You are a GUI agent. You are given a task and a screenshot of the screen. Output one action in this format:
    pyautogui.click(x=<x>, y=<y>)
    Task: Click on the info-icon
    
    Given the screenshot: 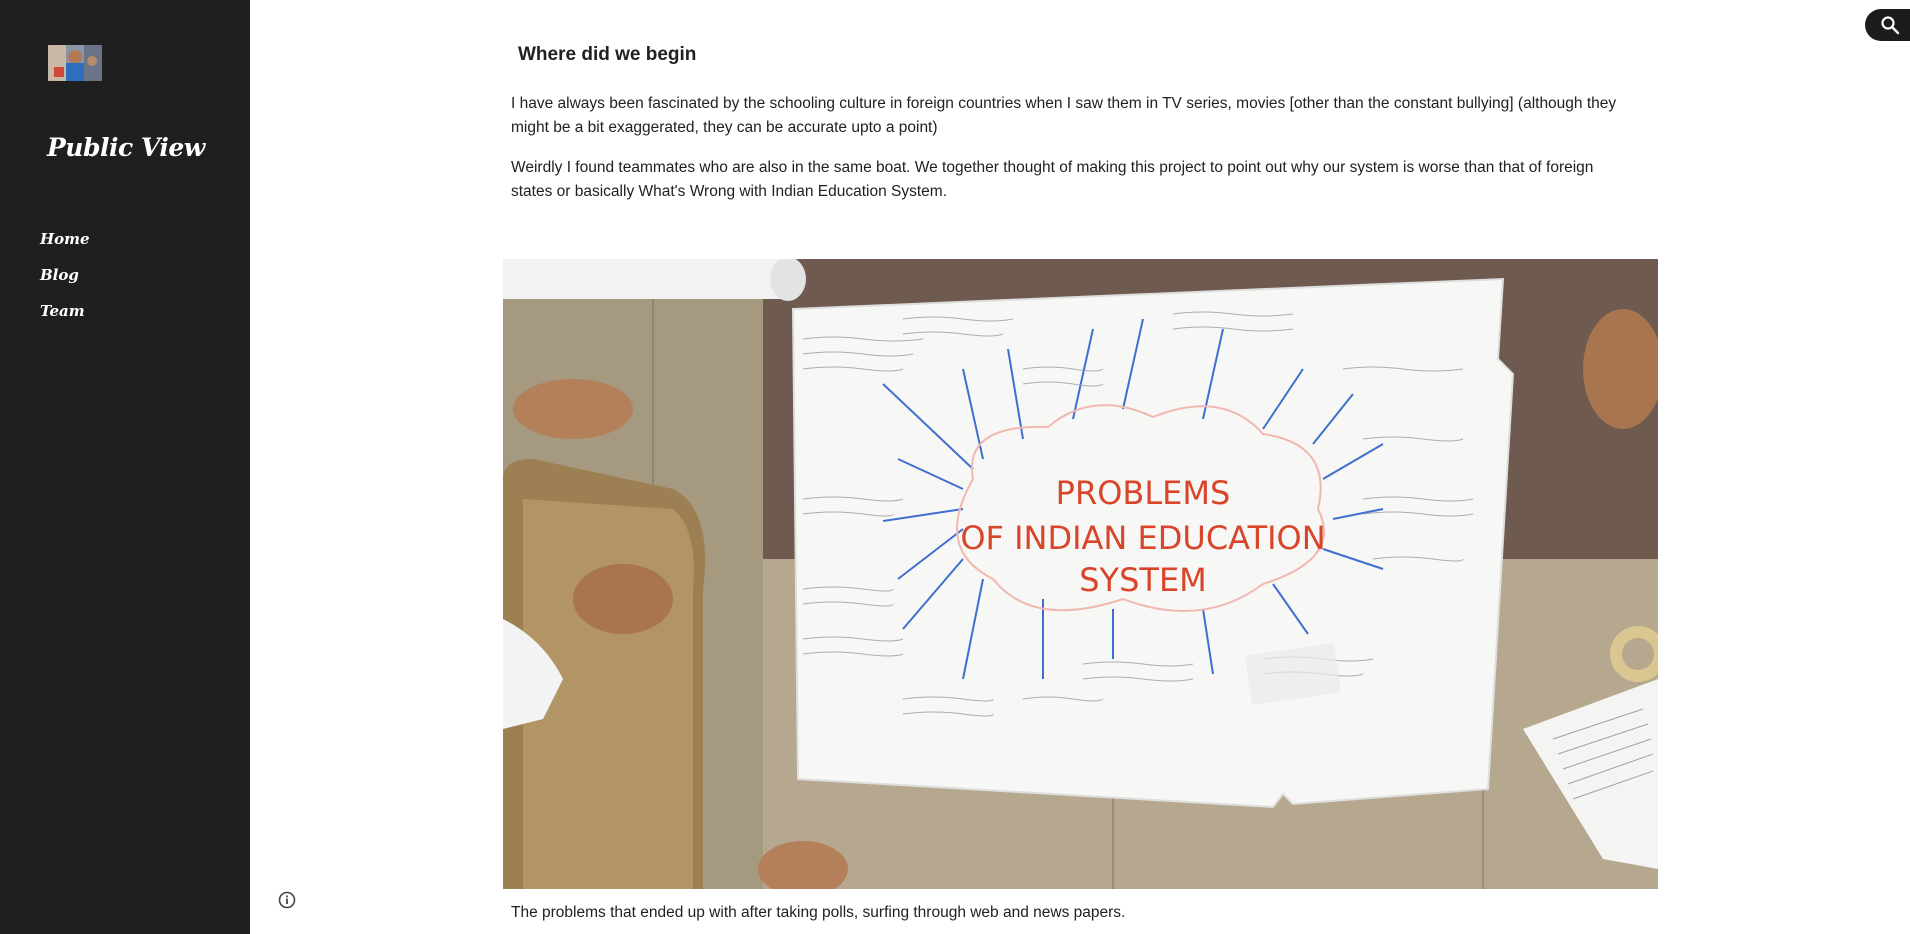 What is the action you would take?
    pyautogui.click(x=287, y=900)
    